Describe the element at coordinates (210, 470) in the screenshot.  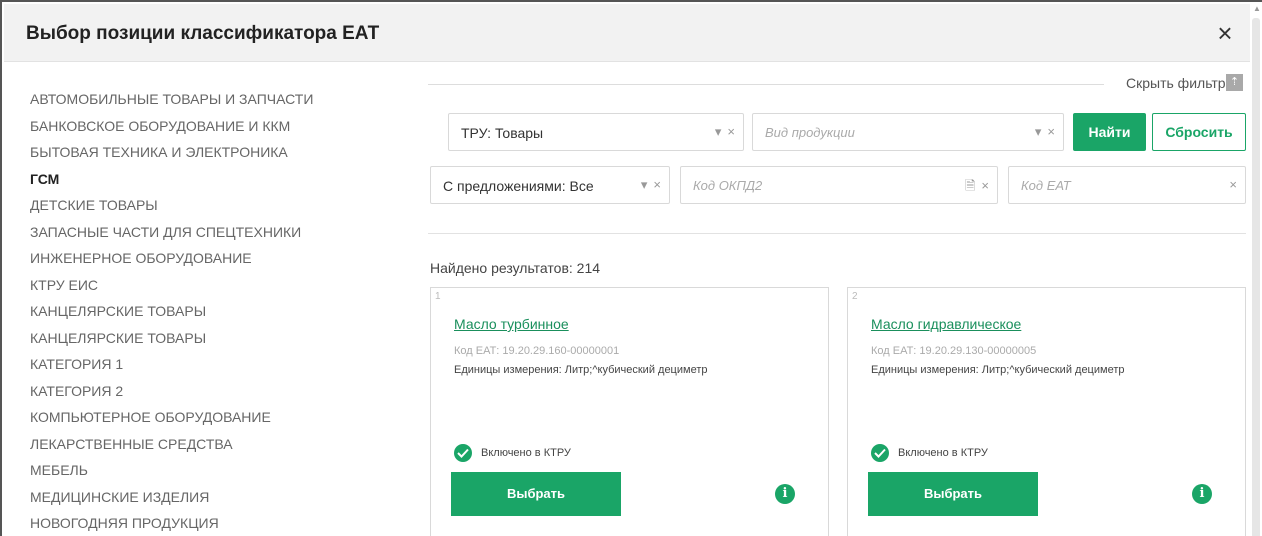
I see `category-item: Мебель` at that location.